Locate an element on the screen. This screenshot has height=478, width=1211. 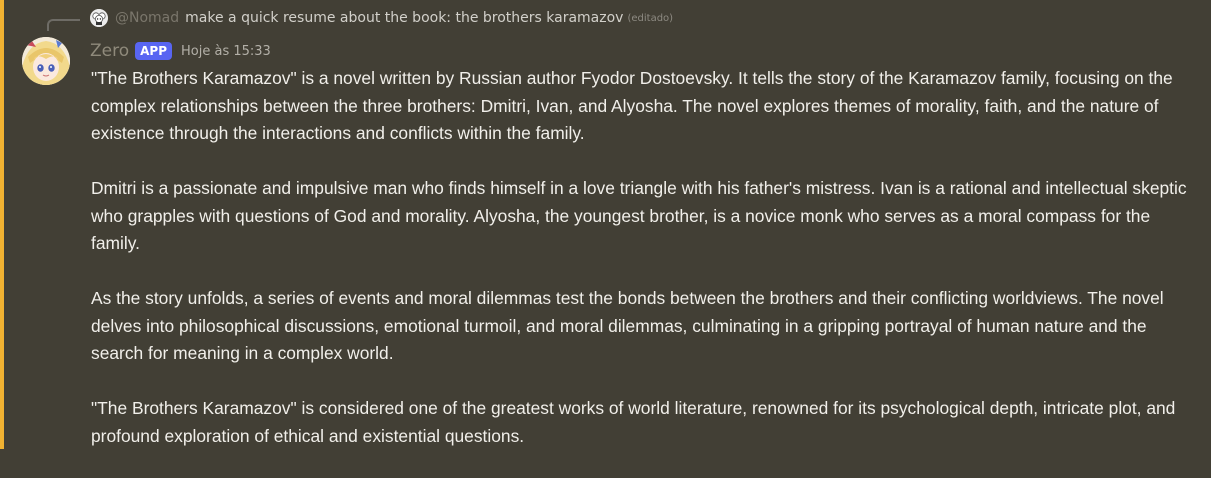
reply-edited-label: (editado) is located at coordinates (650, 18).